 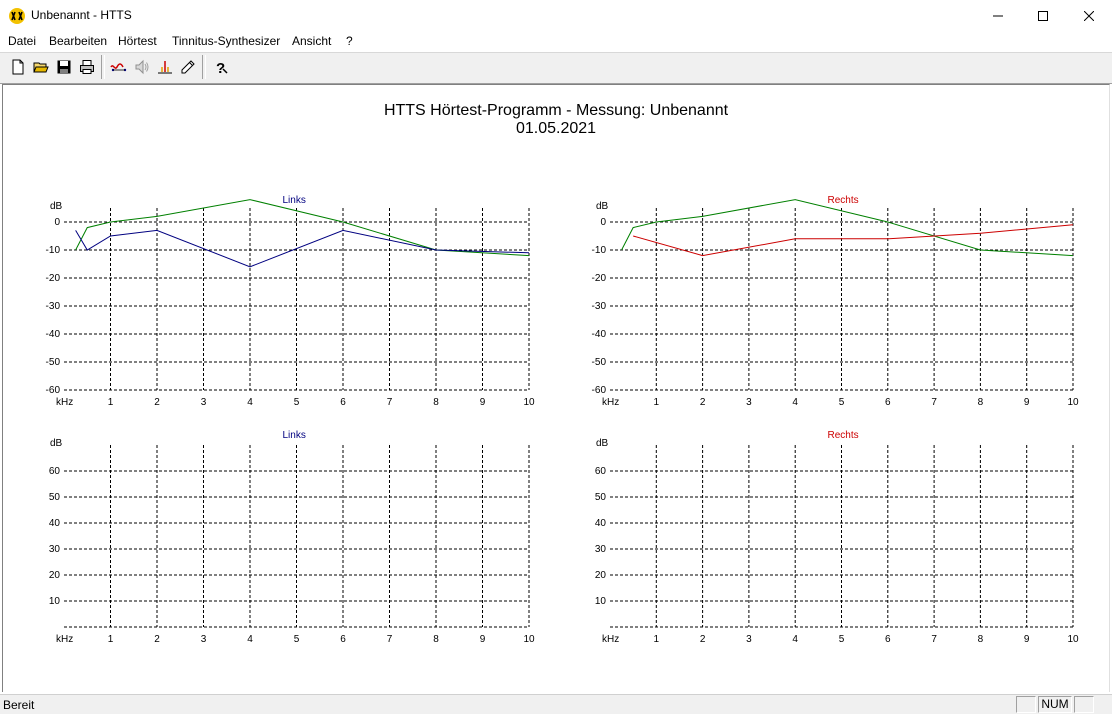 I want to click on status-num: NUM, so click(x=1055, y=704).